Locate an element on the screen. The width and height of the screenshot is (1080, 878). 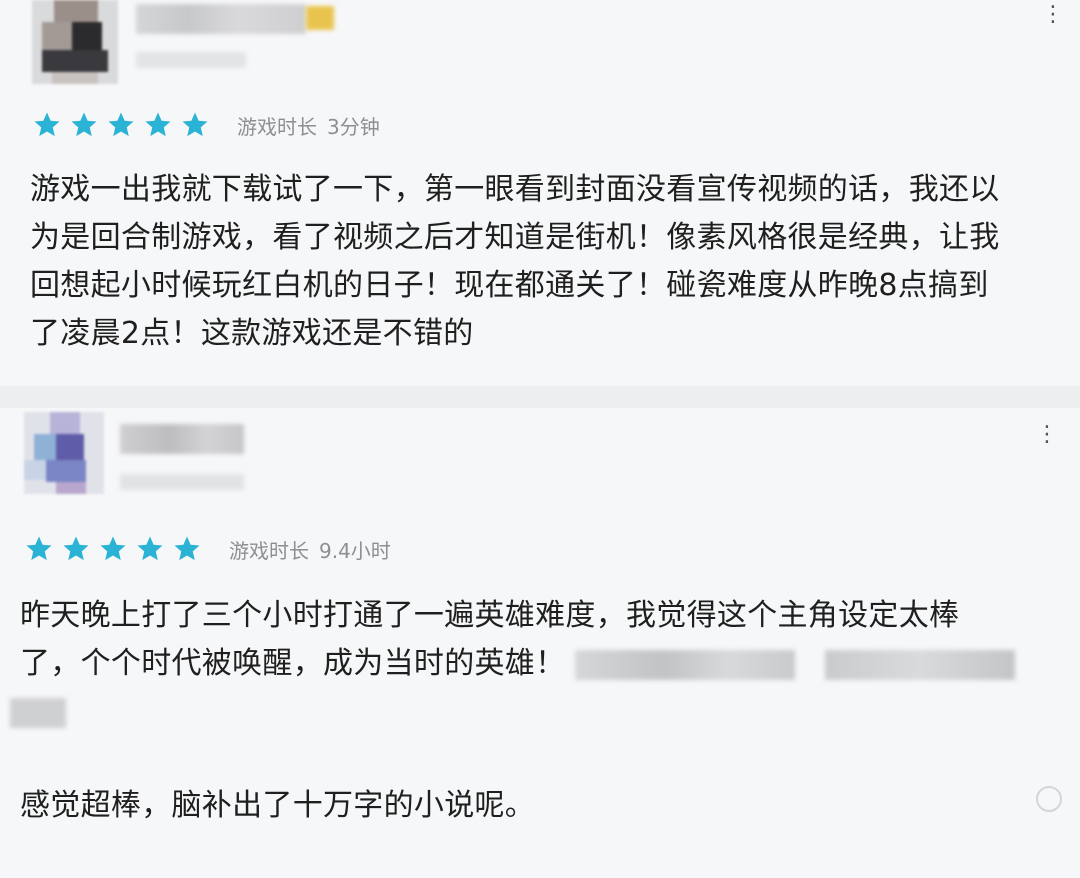
playtime: 游戏时长 3分钟 is located at coordinates (308, 125).